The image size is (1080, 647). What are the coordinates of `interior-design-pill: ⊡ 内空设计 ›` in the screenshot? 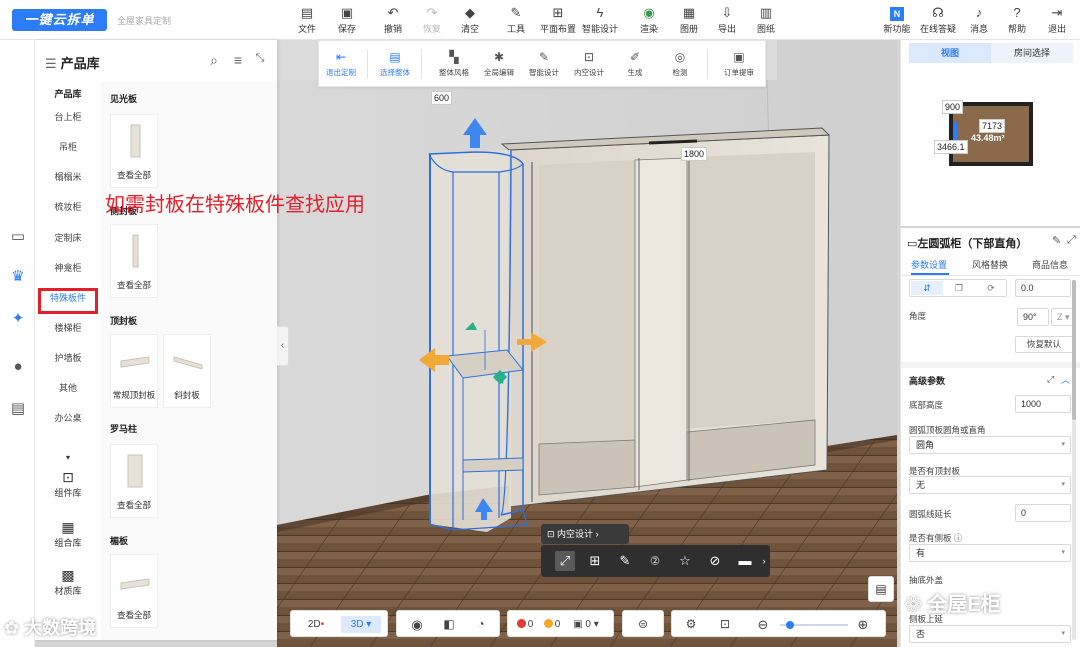 It's located at (585, 534).